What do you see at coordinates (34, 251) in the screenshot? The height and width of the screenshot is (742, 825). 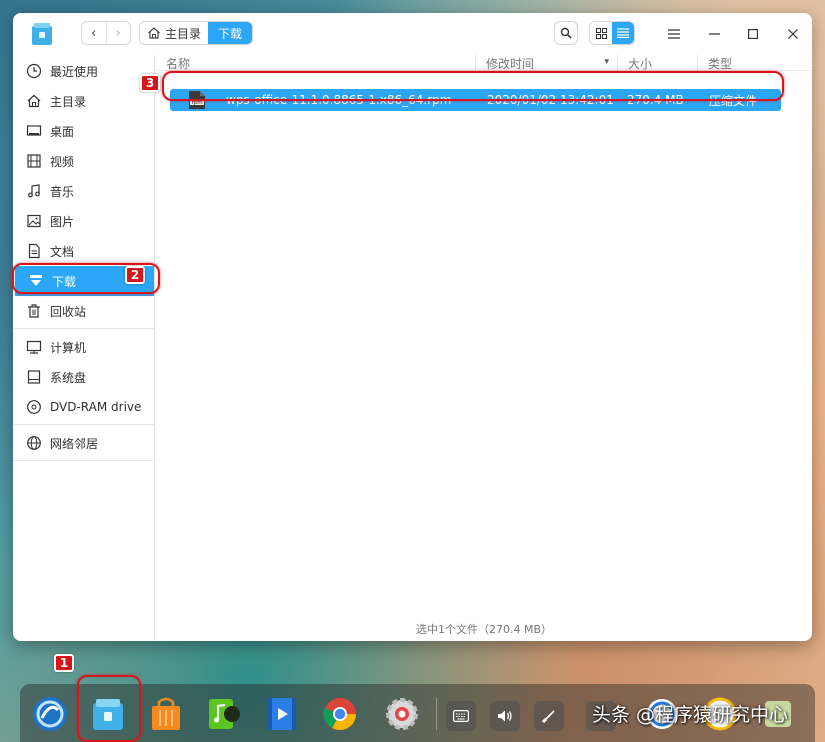 I see `document-icon` at bounding box center [34, 251].